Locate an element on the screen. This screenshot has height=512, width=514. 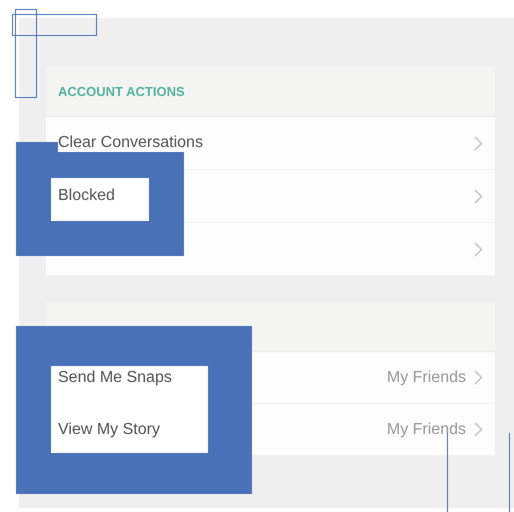
row-label: Clear Conversations is located at coordinates (130, 143).